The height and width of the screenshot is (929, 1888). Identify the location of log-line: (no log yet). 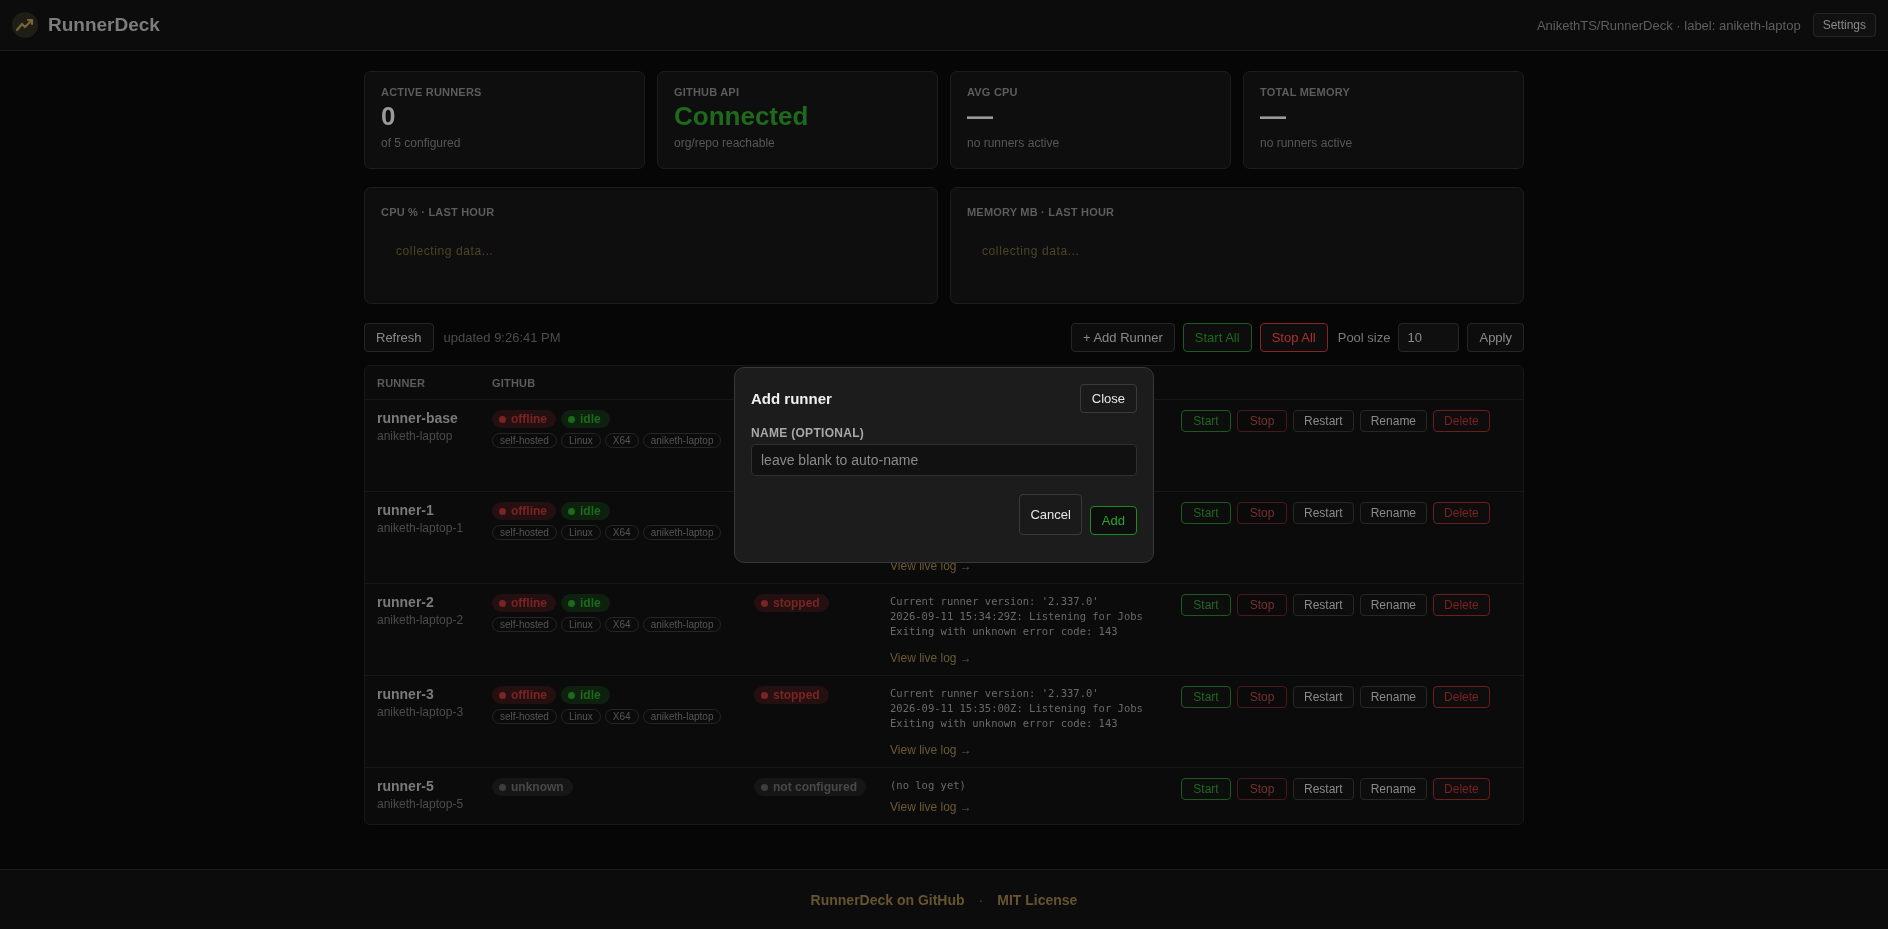
(928, 785).